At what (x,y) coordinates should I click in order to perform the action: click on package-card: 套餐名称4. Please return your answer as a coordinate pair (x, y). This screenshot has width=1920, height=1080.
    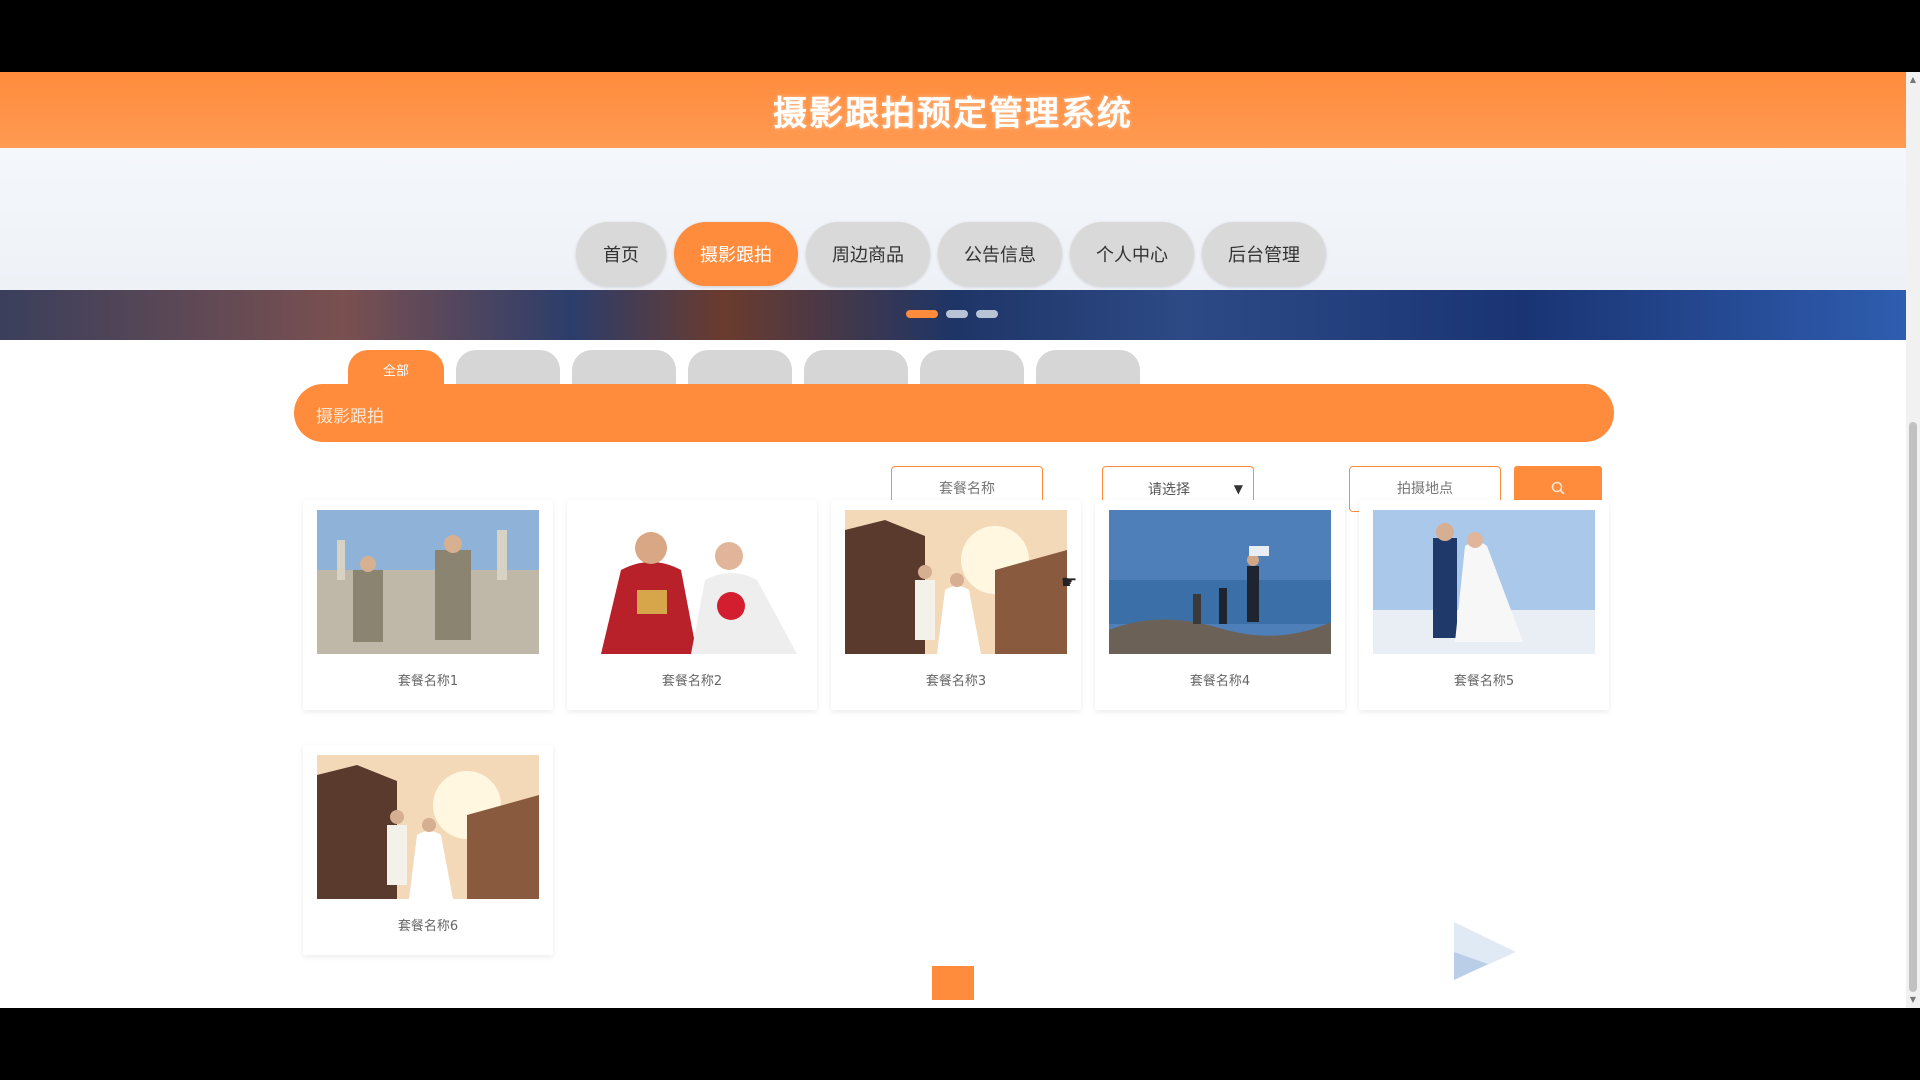
    Looking at the image, I should click on (1220, 605).